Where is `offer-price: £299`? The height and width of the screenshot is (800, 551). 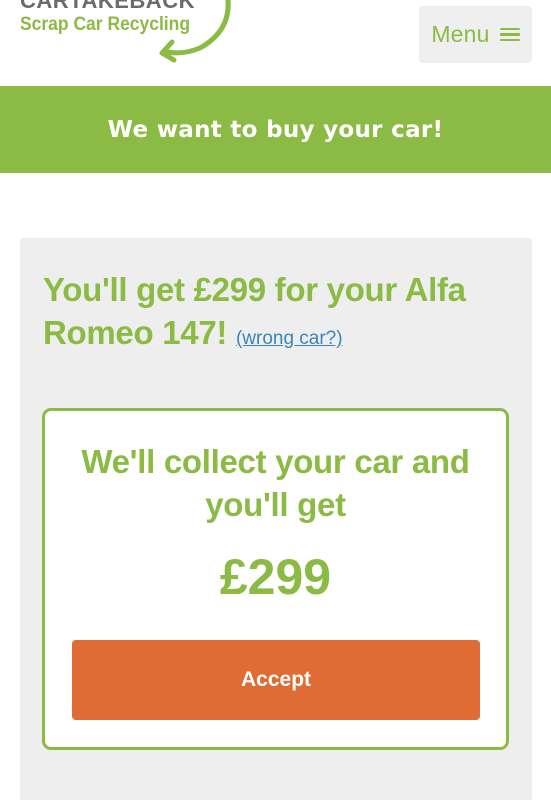
offer-price: £299 is located at coordinates (275, 577).